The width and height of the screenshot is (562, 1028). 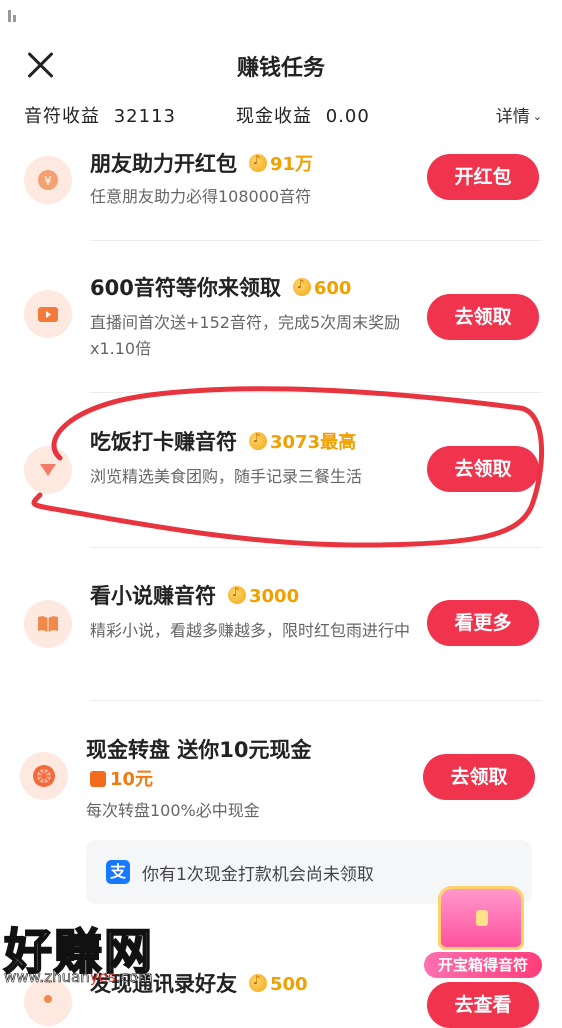 I want to click on task-title: 吃饭打卡赚音符 3073最高, so click(x=223, y=441).